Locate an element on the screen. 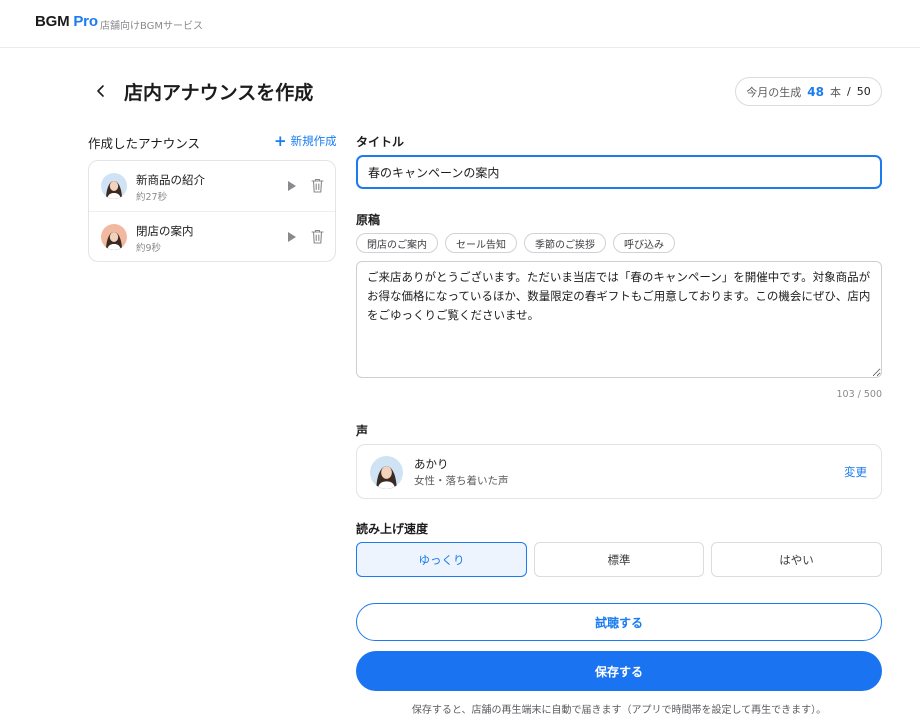  plus-icon: + is located at coordinates (280, 141).